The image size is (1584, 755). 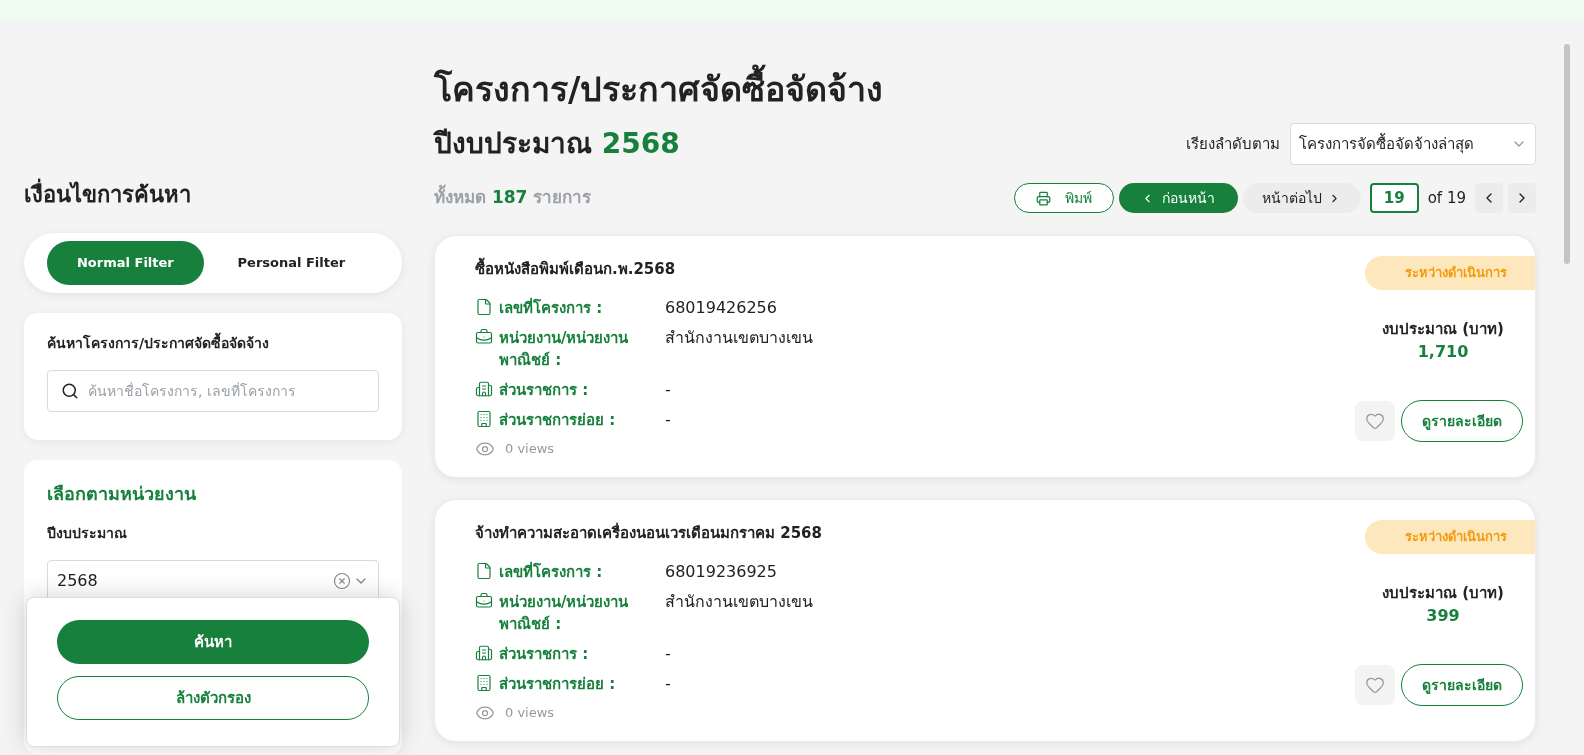 What do you see at coordinates (648, 533) in the screenshot?
I see `project-title: จ้างทำความสะอาดเครื่องนอนเวรเดือนมกราคม 2568` at bounding box center [648, 533].